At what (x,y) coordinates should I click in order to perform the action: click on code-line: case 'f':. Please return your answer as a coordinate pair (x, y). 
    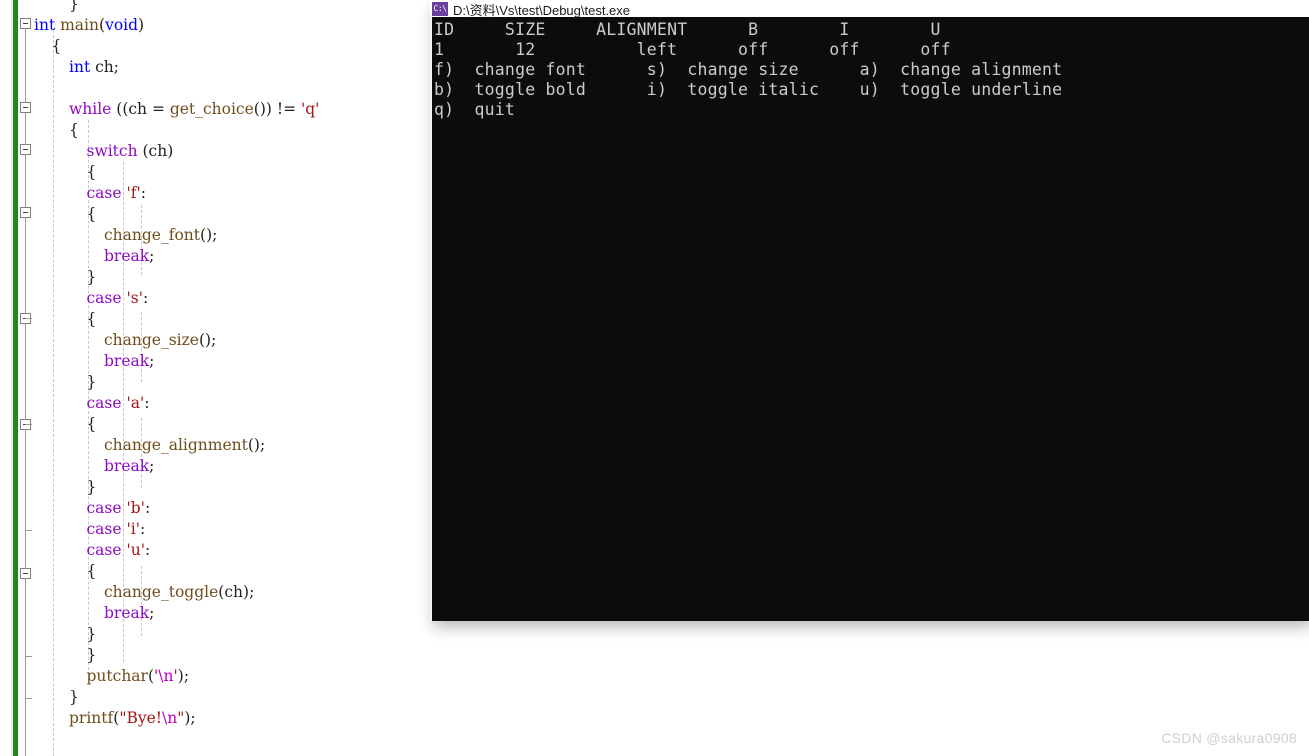
    Looking at the image, I should click on (73, 193).